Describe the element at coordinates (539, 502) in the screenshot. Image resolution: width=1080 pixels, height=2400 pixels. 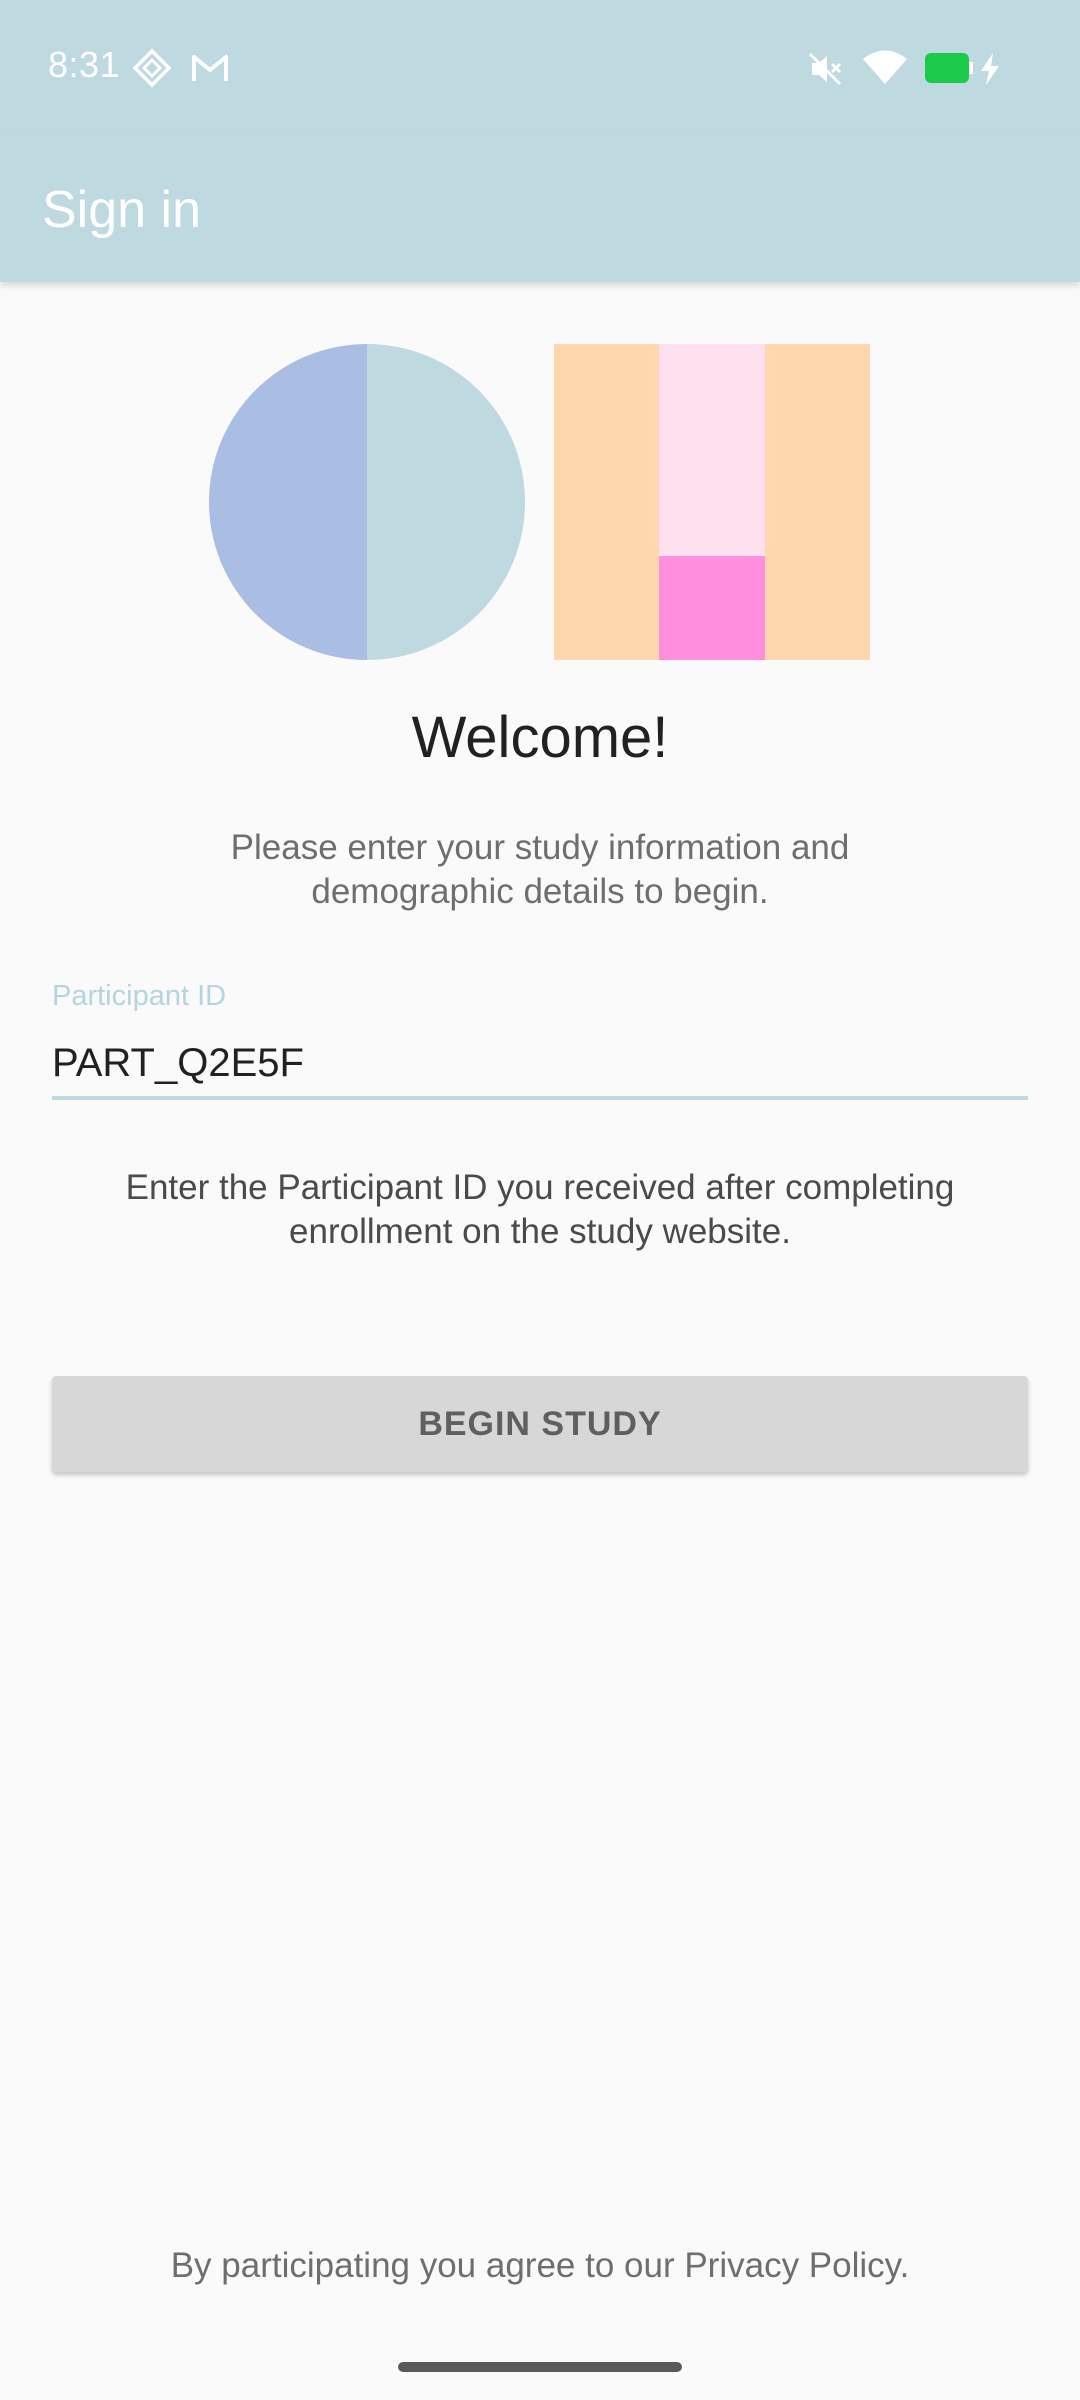
I see `study-logo` at that location.